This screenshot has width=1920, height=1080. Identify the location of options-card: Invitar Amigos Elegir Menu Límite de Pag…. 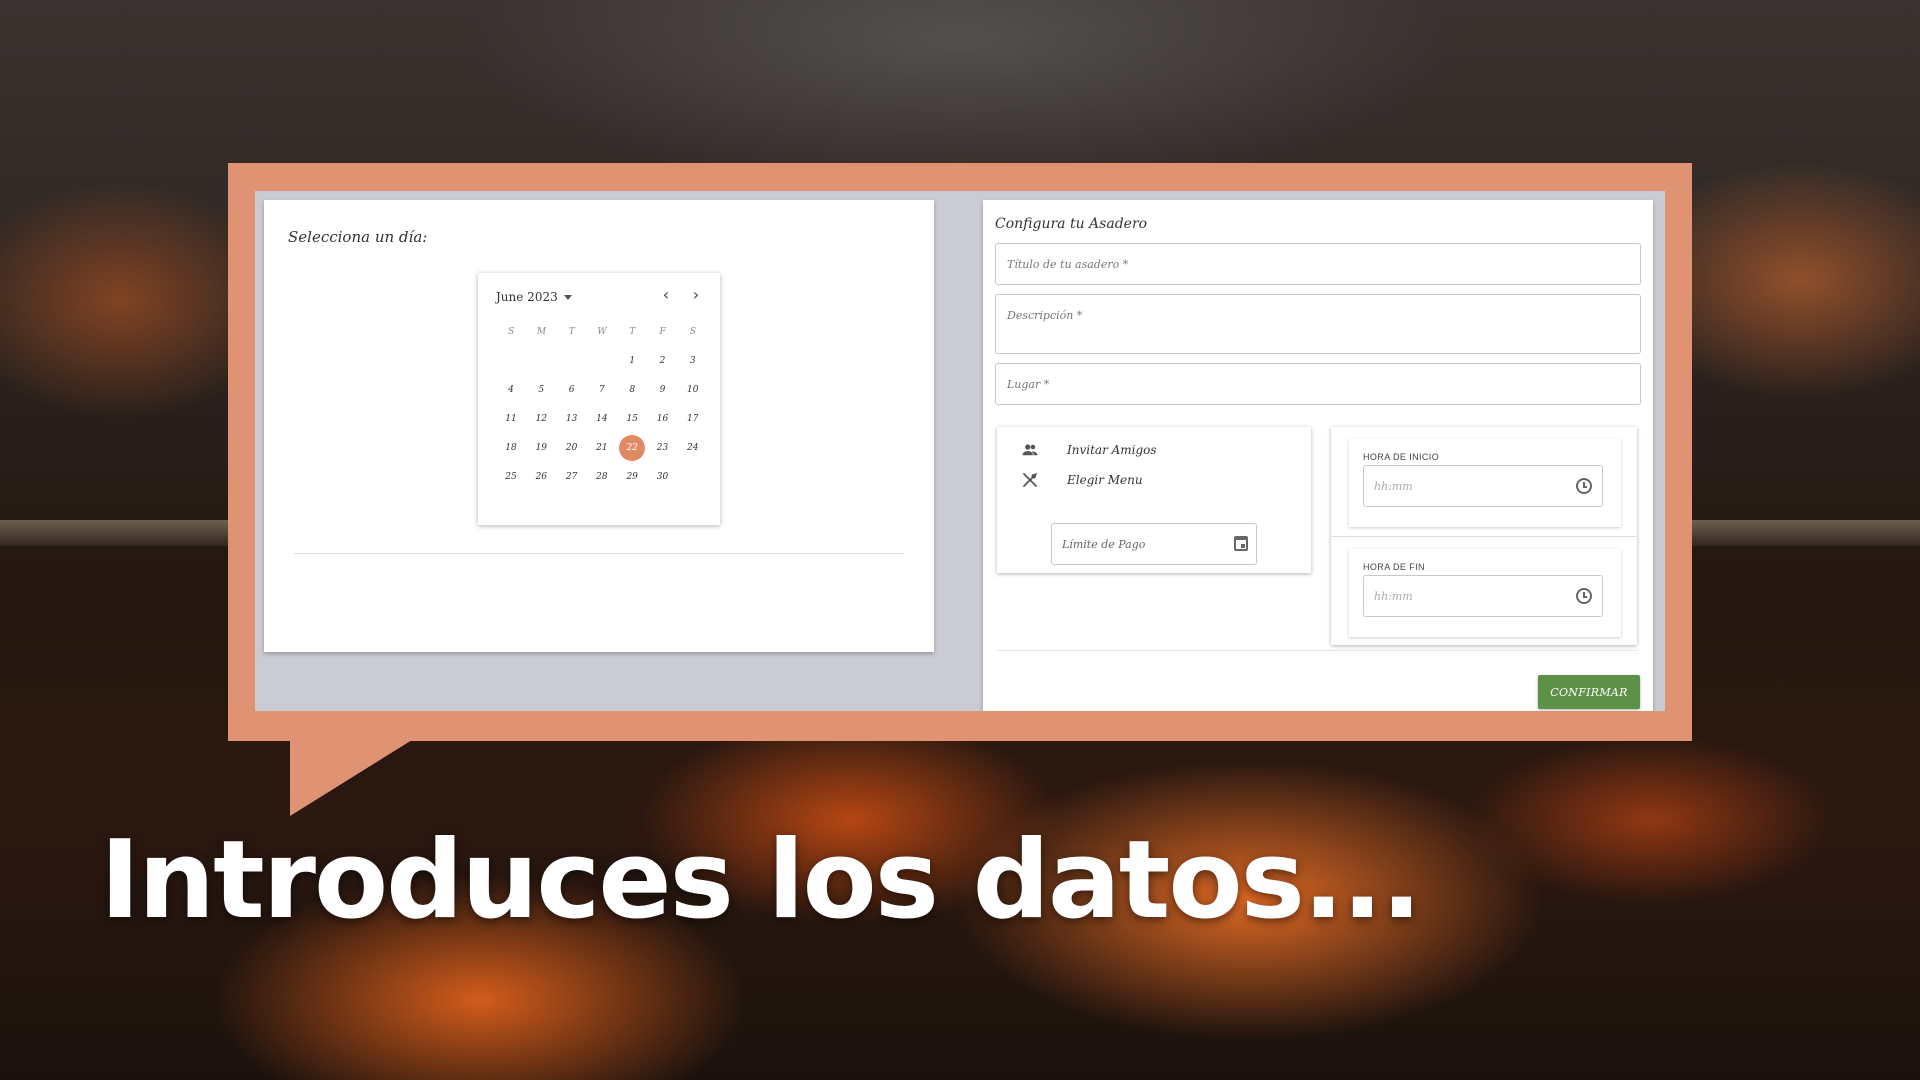
(1154, 500).